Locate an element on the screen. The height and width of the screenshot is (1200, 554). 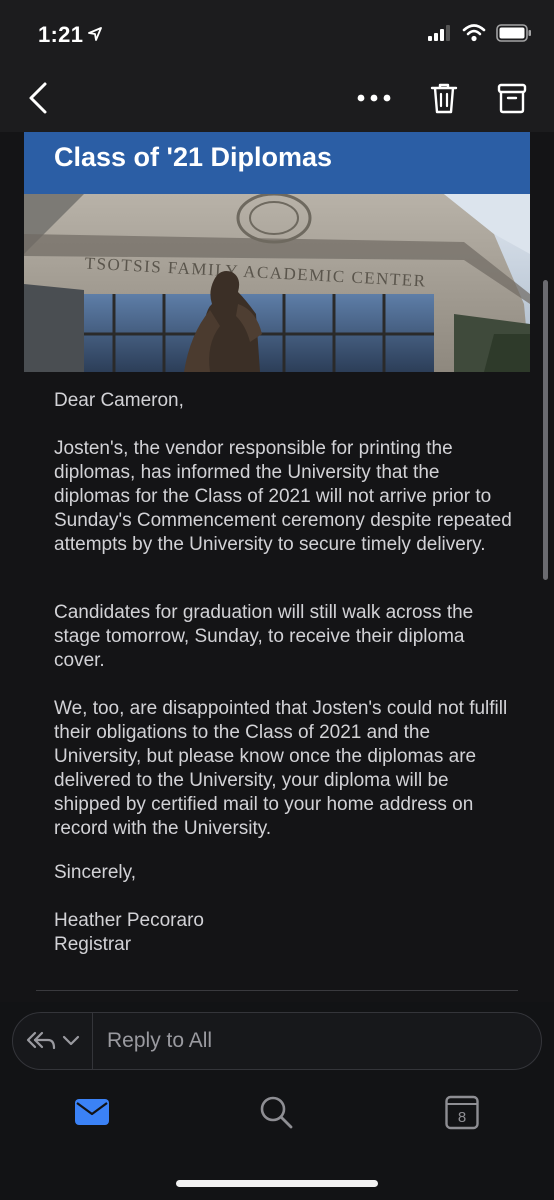
email-banner: Class of '21 Diplomas is located at coordinates (277, 163).